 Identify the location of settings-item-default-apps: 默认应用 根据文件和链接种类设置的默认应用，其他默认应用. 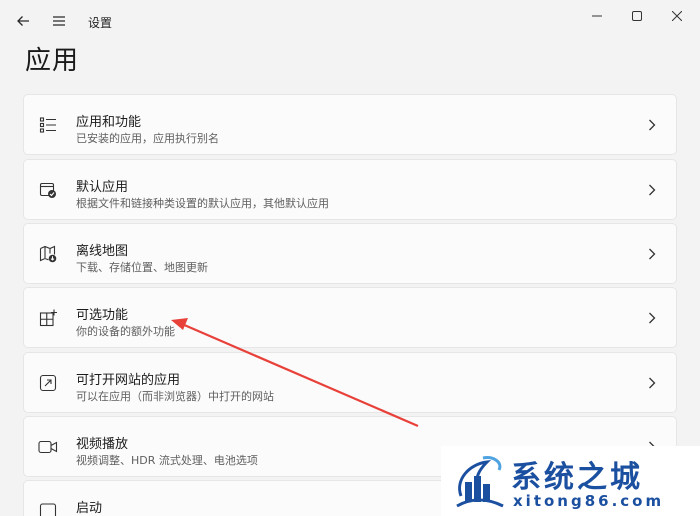
(350, 189).